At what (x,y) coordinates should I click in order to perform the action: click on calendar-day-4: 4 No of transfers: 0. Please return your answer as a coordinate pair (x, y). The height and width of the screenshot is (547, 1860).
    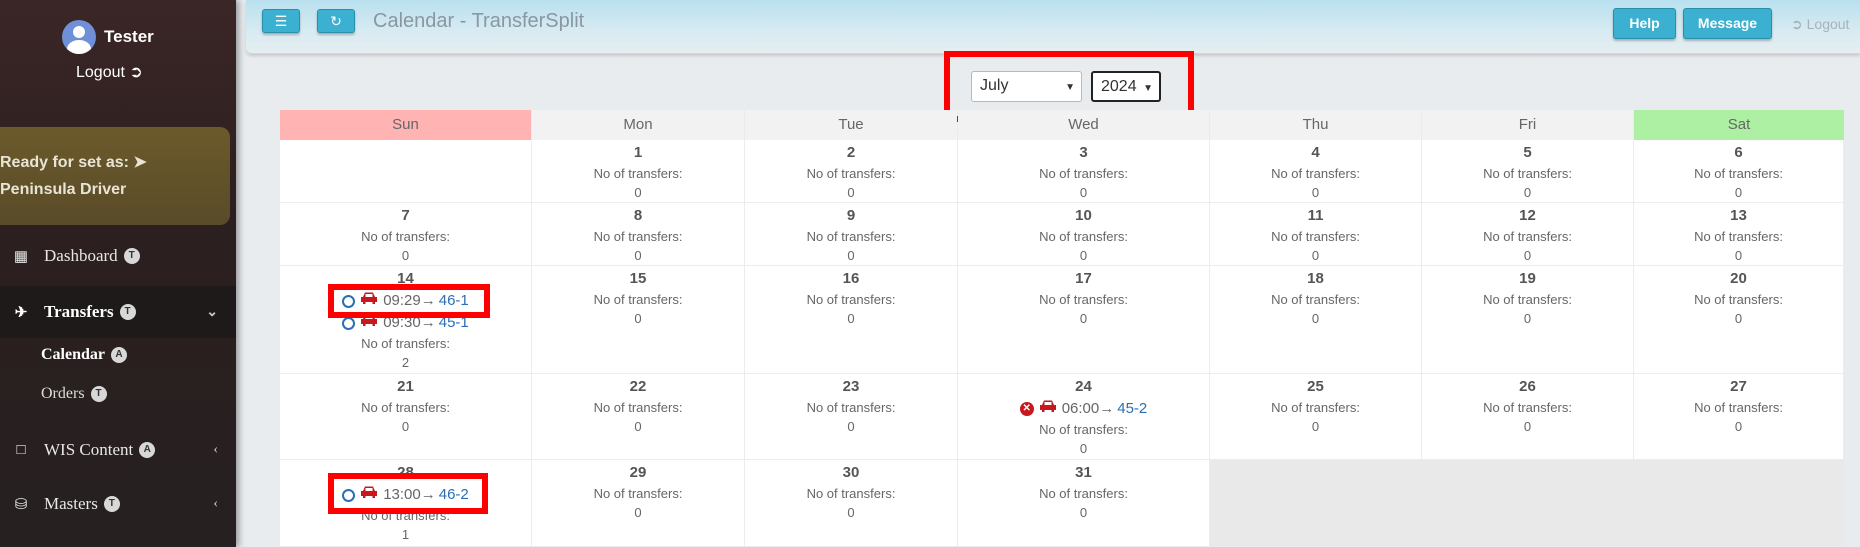
    Looking at the image, I should click on (1316, 171).